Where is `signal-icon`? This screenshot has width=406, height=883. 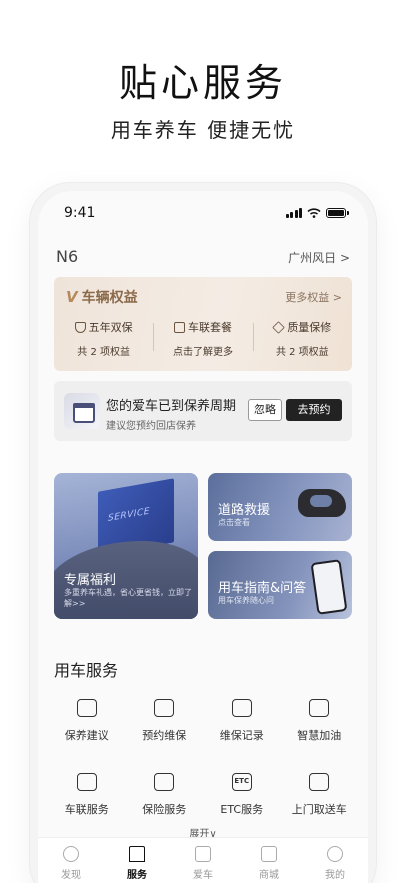 signal-icon is located at coordinates (293, 213).